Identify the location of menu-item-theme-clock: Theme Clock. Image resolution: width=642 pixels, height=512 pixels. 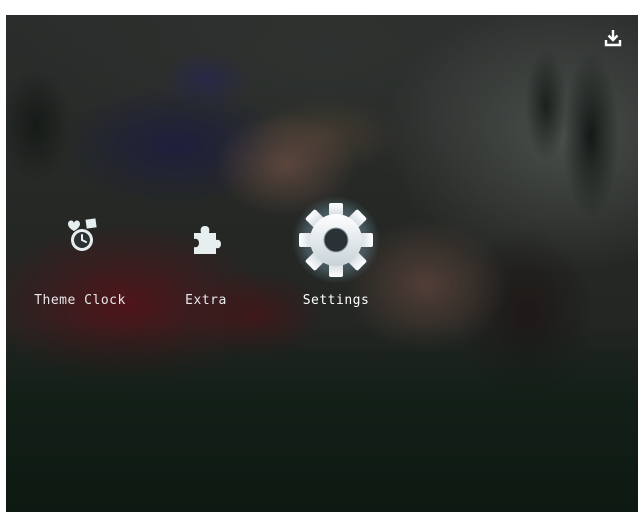
(80, 265).